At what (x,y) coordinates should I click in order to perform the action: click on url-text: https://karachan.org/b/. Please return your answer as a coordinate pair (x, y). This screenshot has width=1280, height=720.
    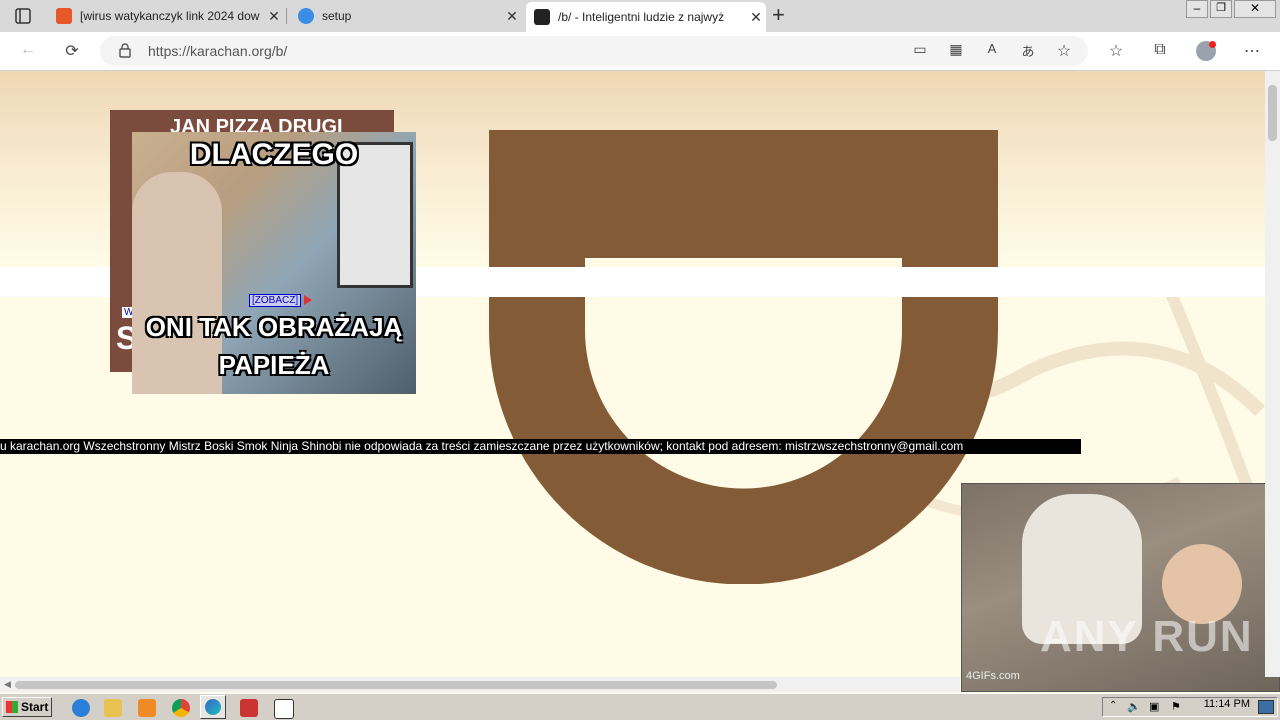
    Looking at the image, I should click on (217, 51).